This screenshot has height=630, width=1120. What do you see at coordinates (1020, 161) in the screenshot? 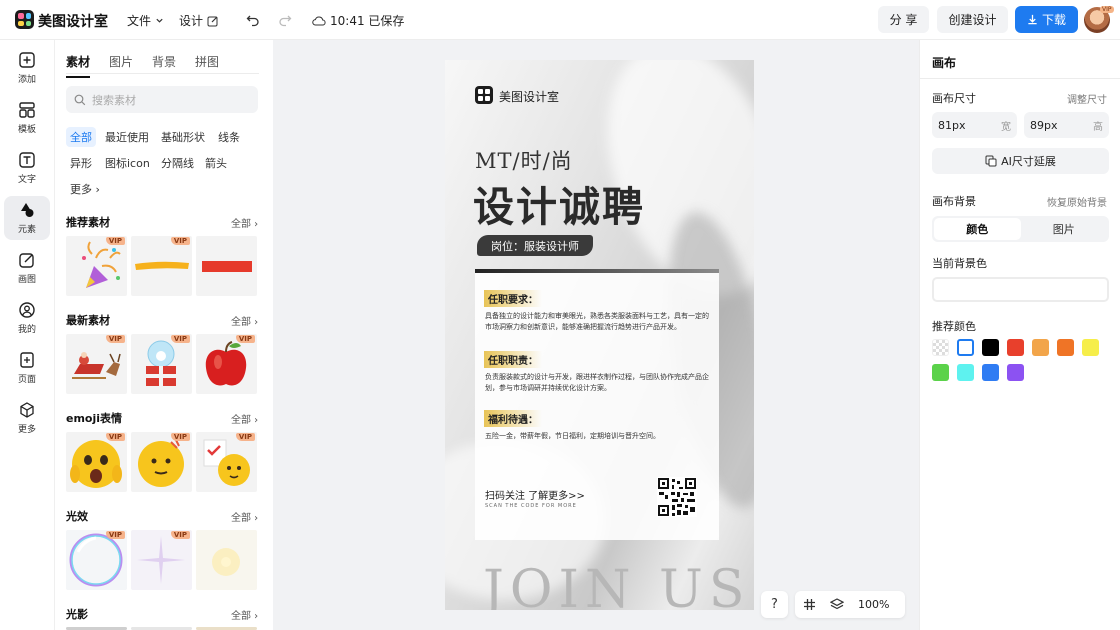
I see `ai-extend-button: AI尺寸延展` at bounding box center [1020, 161].